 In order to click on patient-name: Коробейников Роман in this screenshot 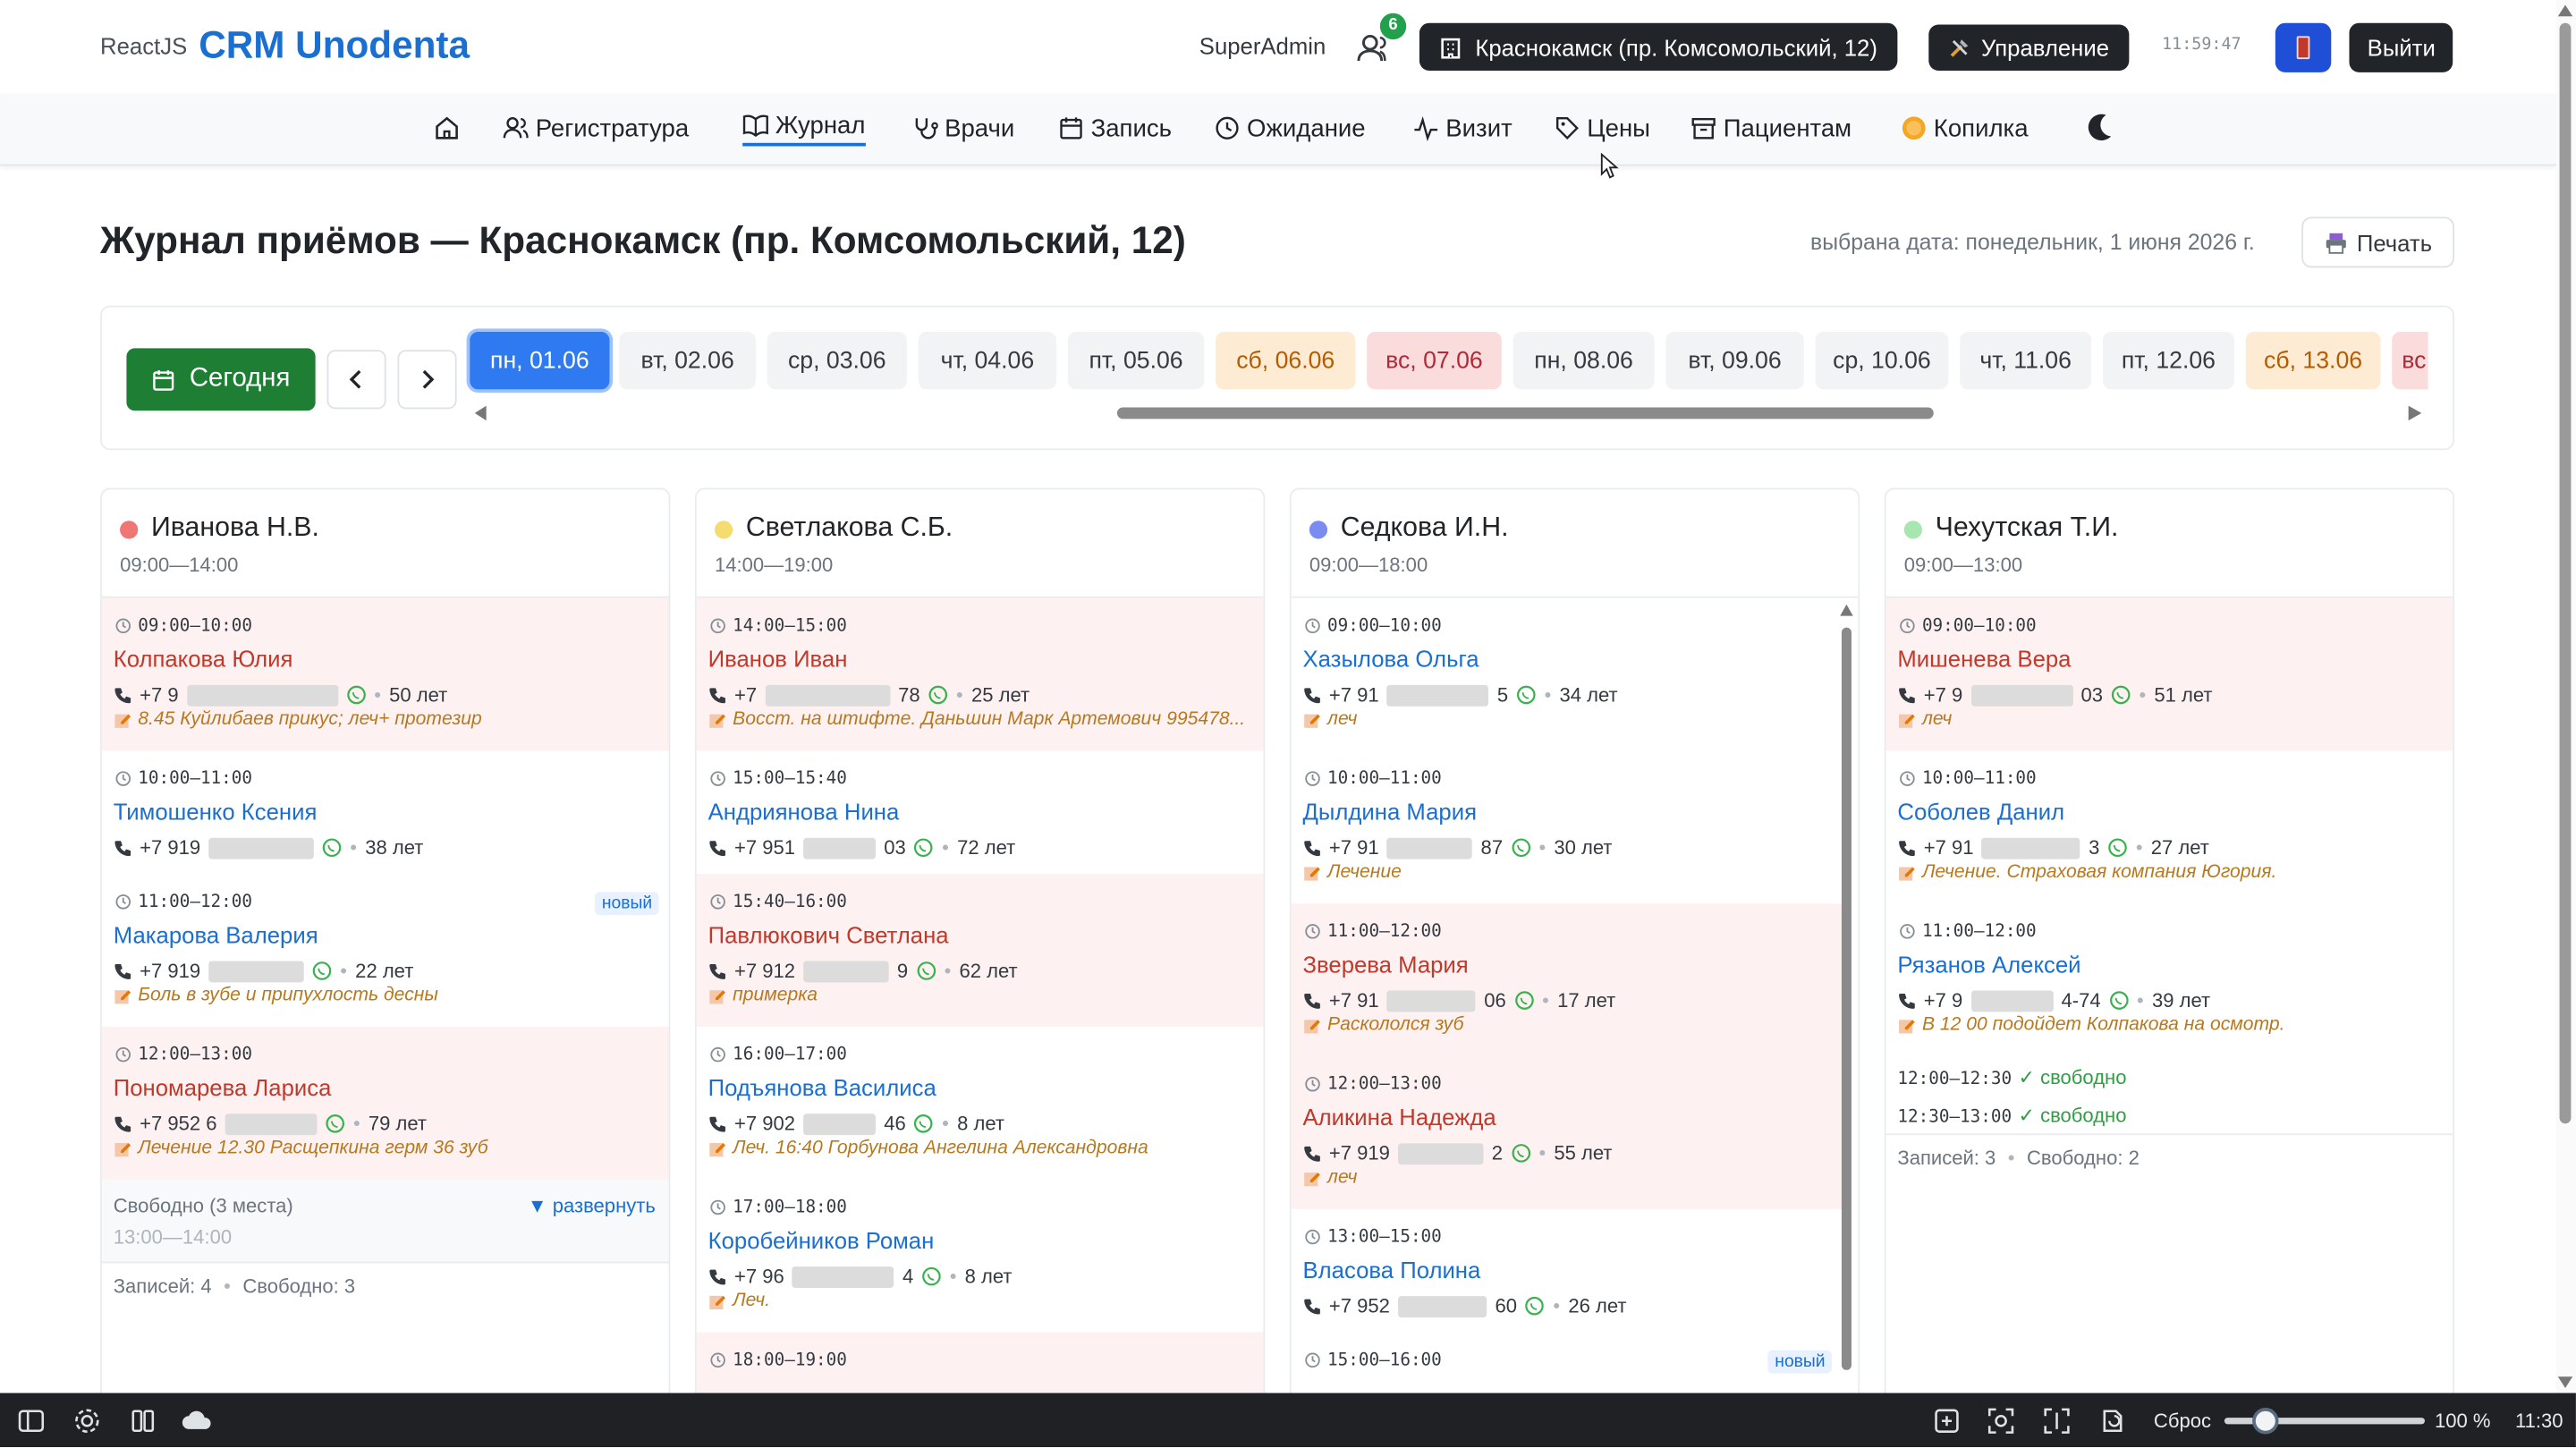, I will do `click(821, 1240)`.